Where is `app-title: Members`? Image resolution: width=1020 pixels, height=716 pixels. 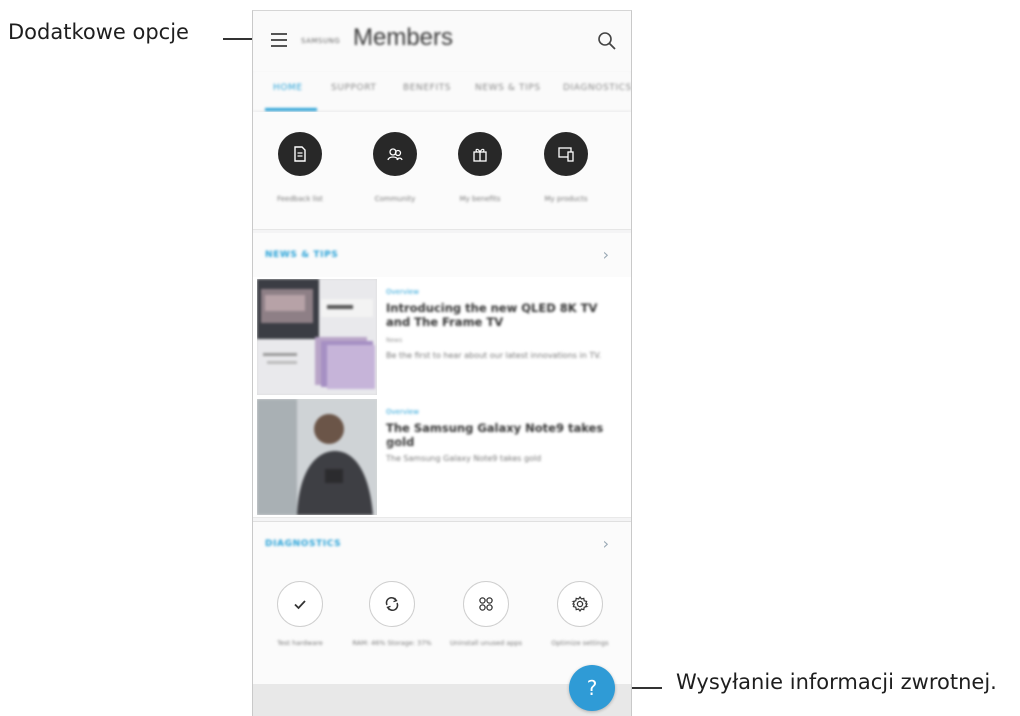 app-title: Members is located at coordinates (403, 37).